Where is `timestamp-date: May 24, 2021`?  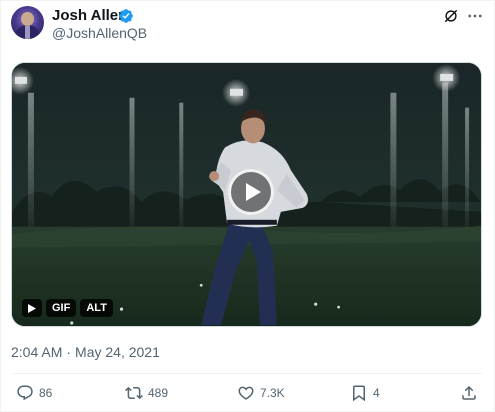 timestamp-date: May 24, 2021 is located at coordinates (117, 352).